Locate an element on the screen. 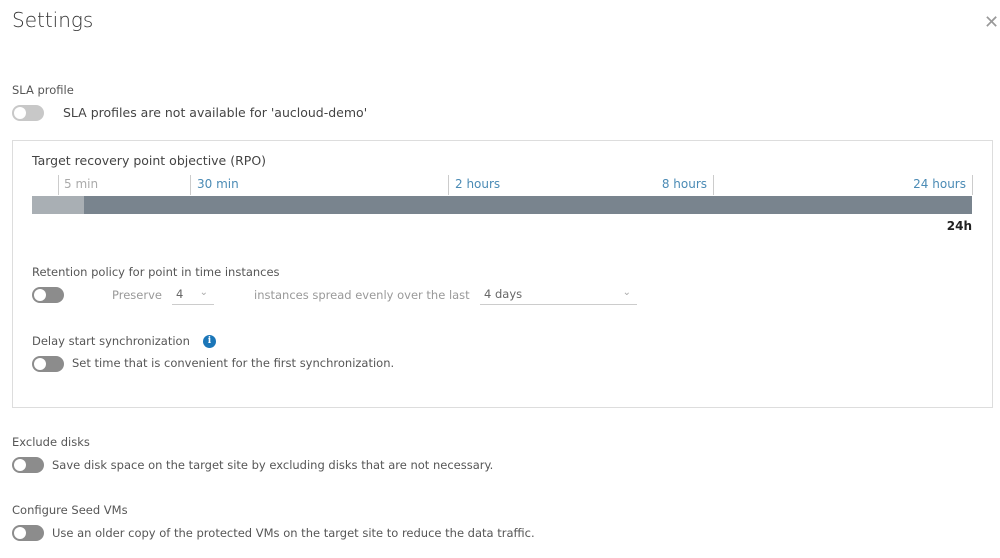 The image size is (1000, 558). rpo-slider-track is located at coordinates (502, 205).